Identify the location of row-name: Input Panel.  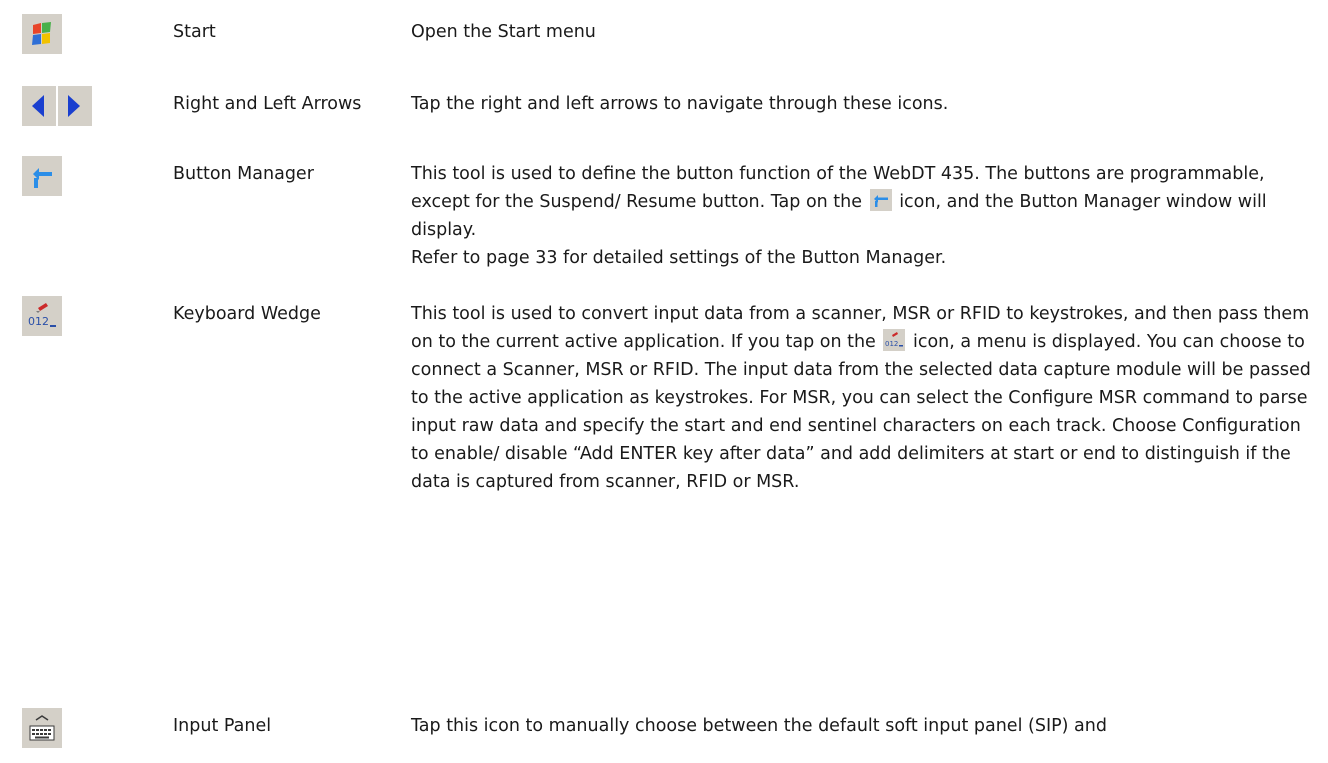
(222, 726).